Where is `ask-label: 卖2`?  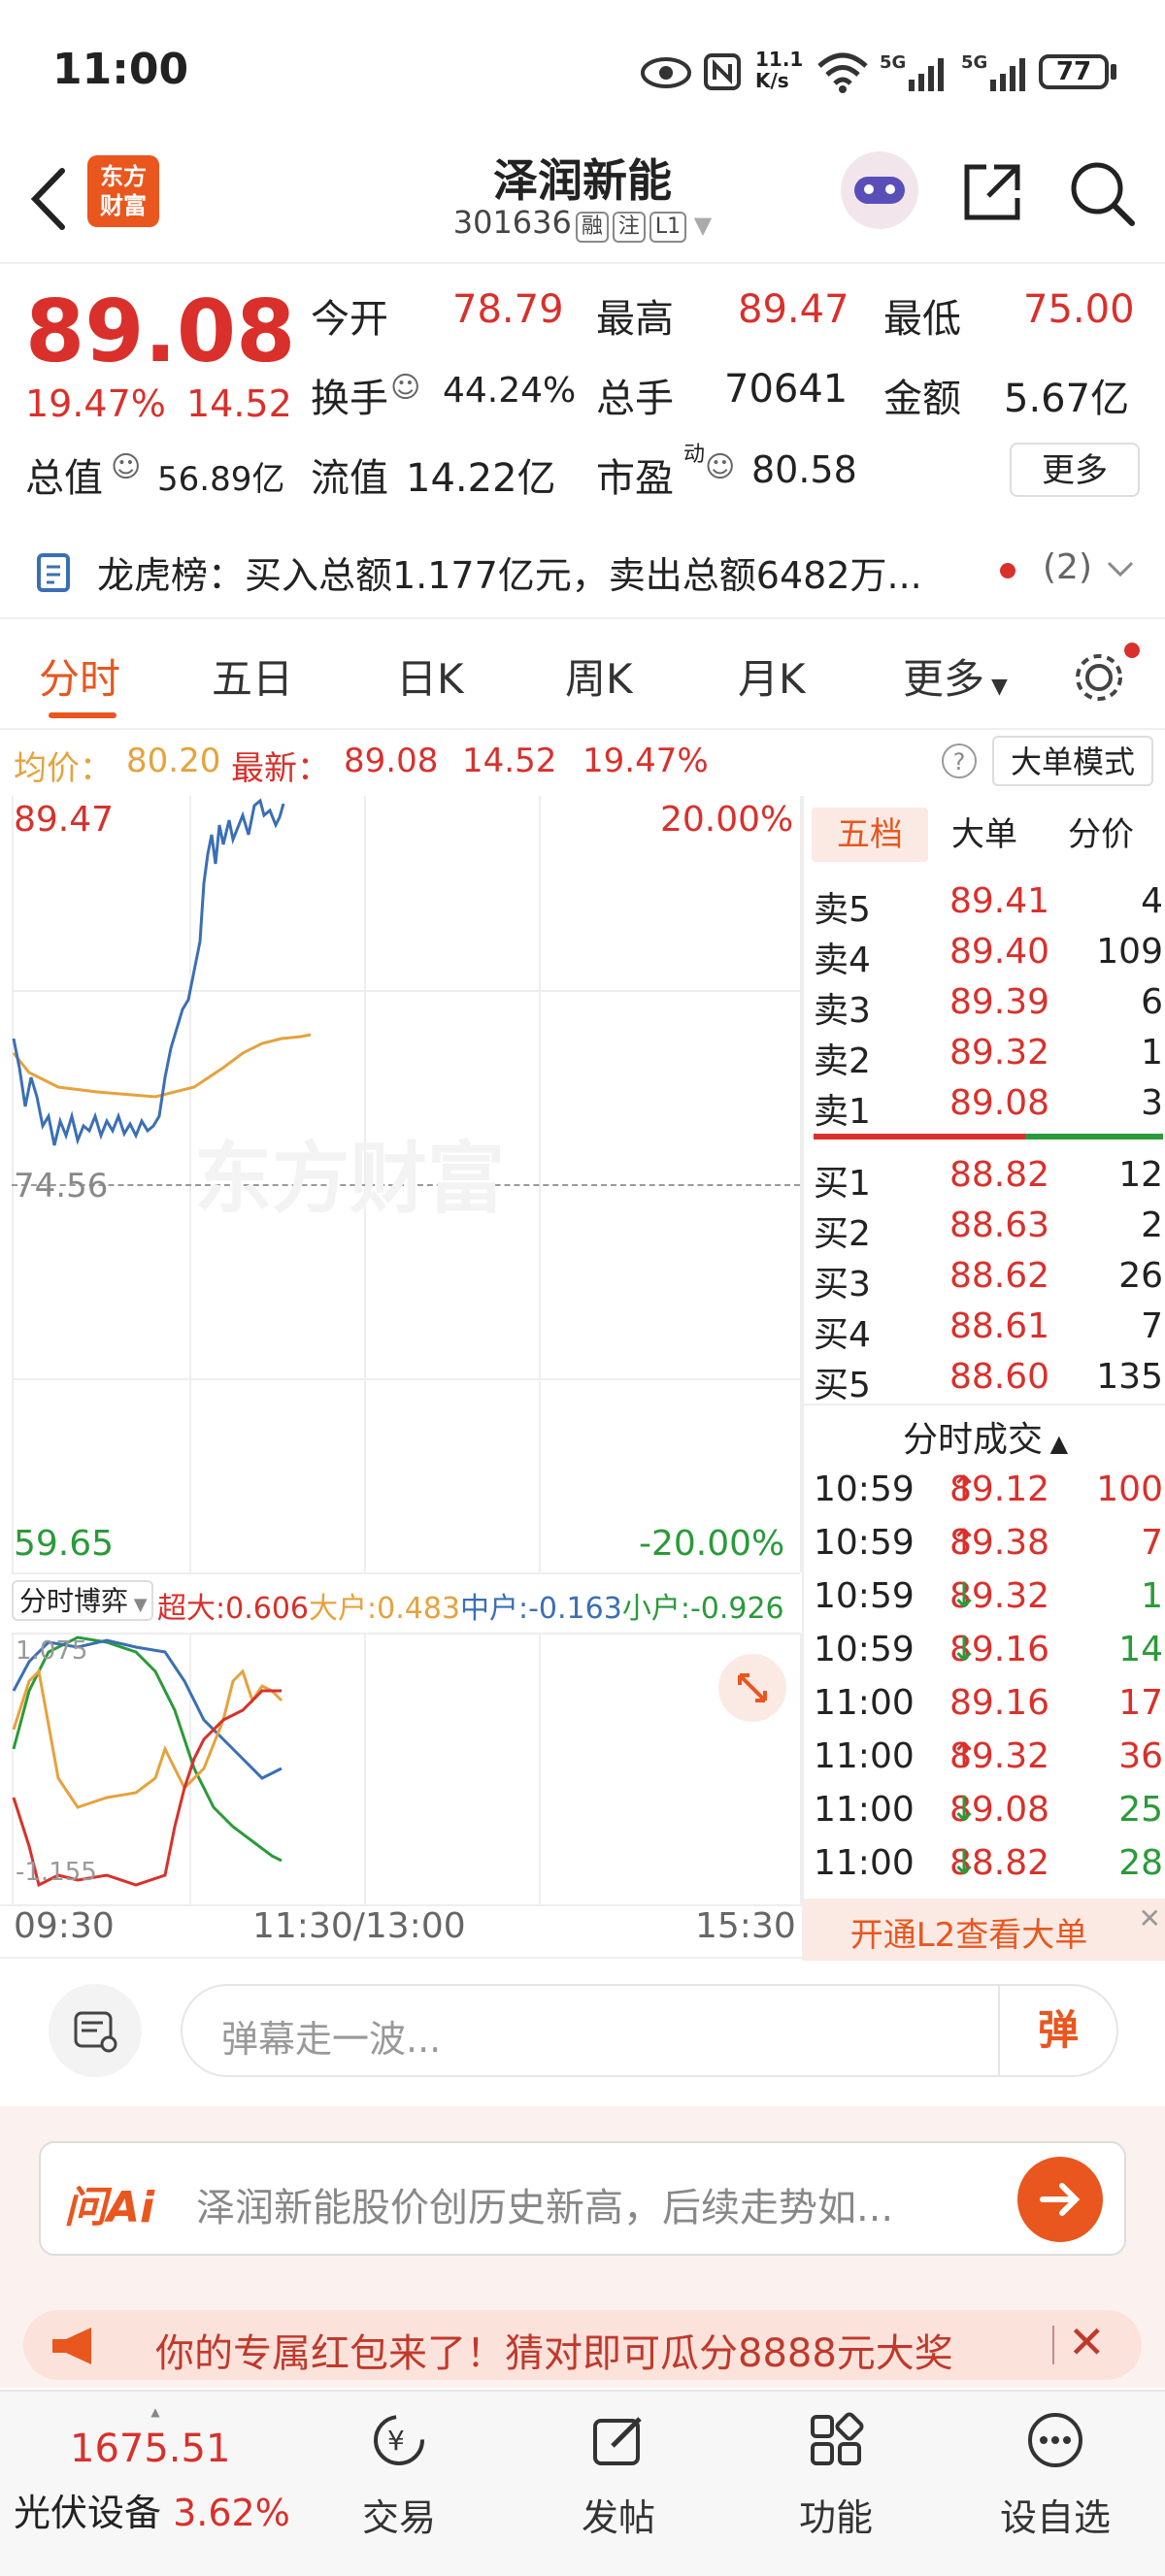 ask-label: 卖2 is located at coordinates (842, 1061).